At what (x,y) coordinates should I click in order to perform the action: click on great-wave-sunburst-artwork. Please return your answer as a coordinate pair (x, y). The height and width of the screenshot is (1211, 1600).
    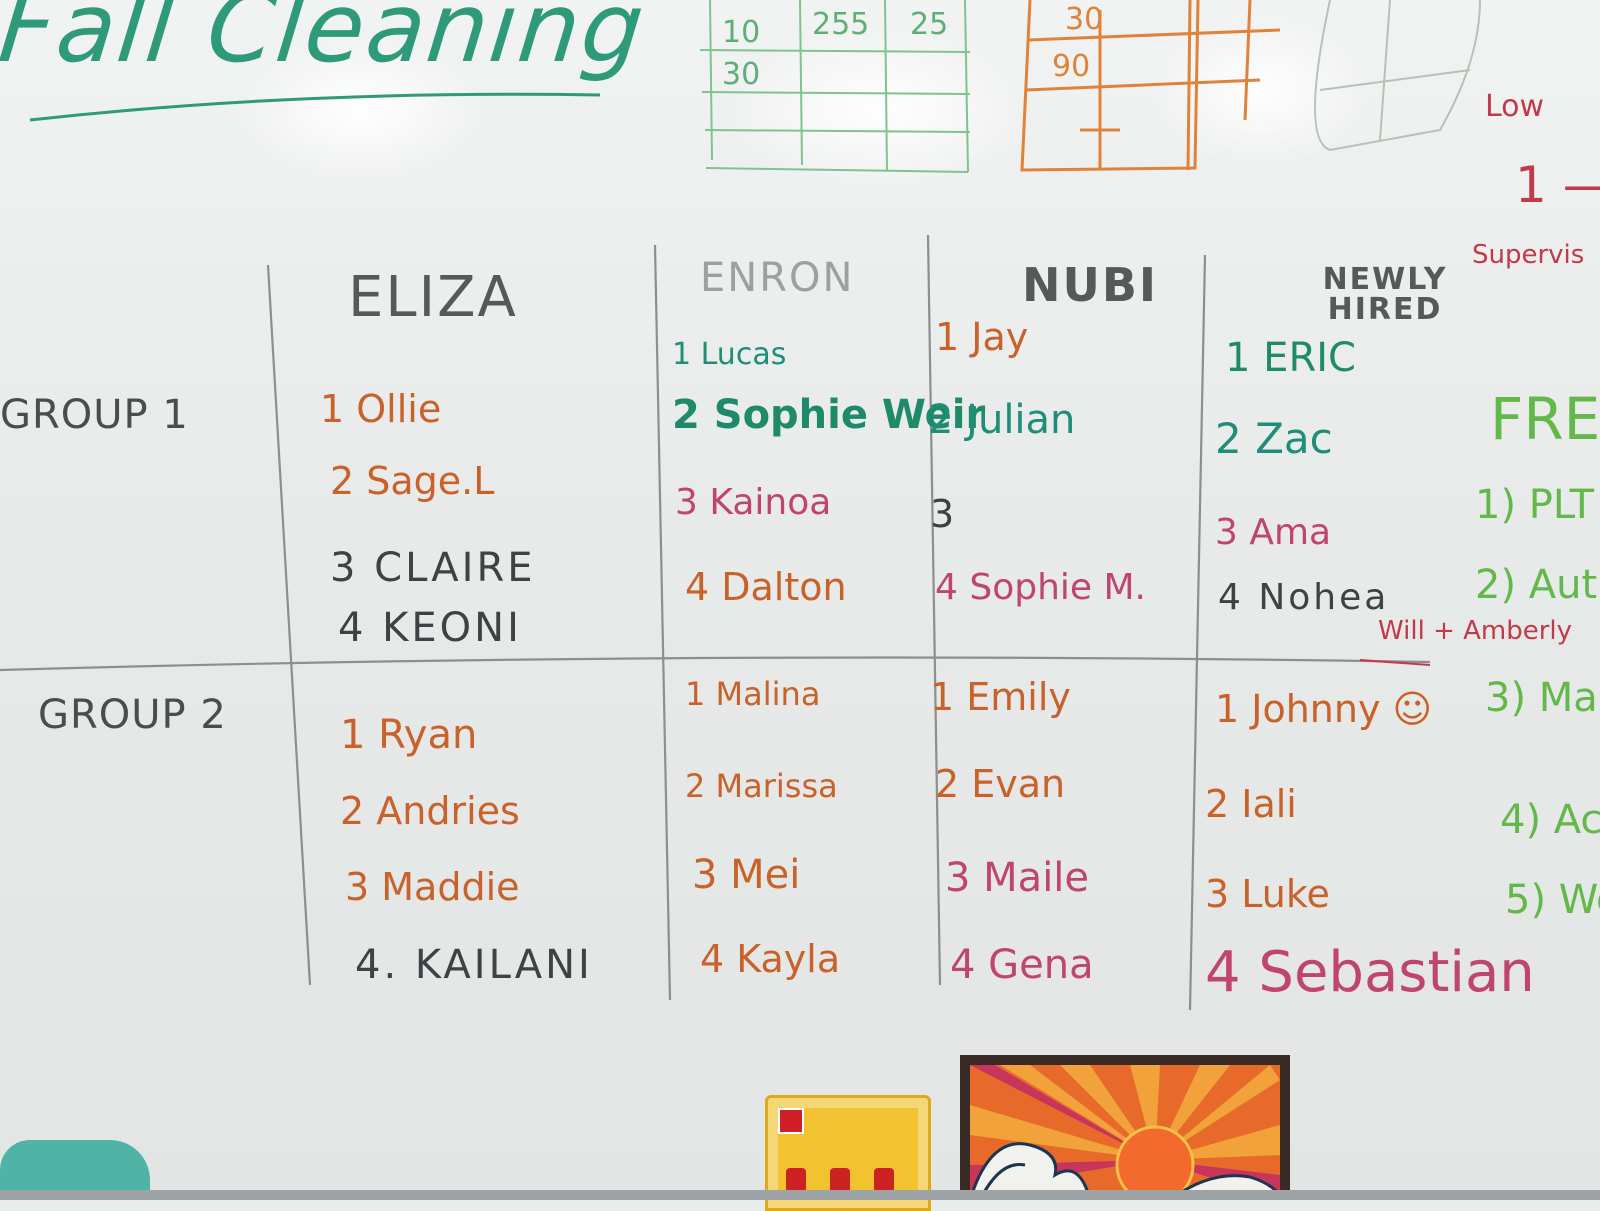
    Looking at the image, I should click on (1125, 1130).